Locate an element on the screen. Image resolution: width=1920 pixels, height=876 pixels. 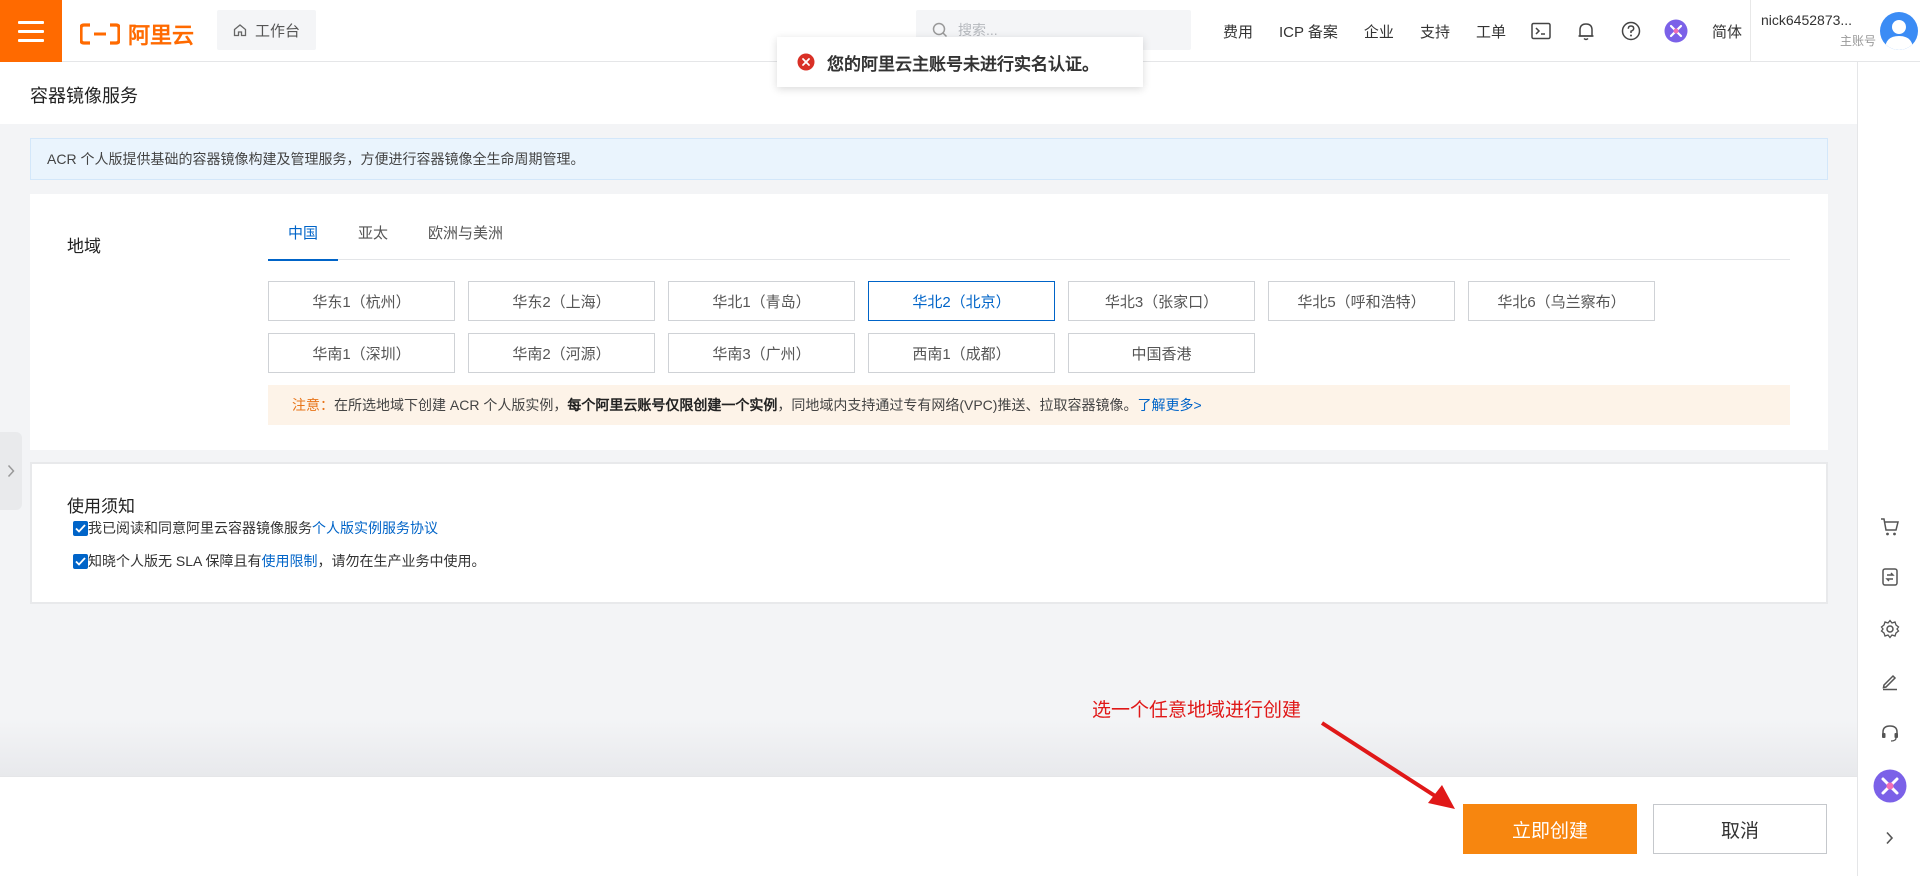
help-icon is located at coordinates (1631, 31).